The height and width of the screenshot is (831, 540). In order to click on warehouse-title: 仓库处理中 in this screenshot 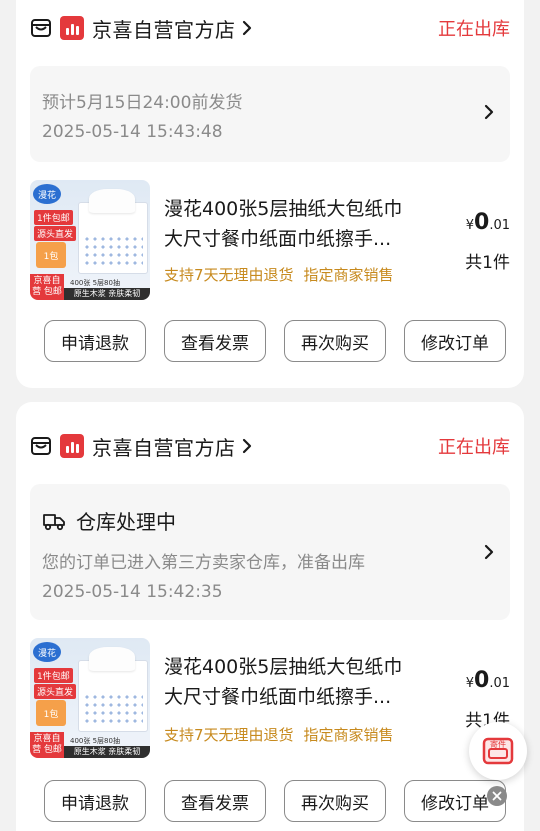, I will do `click(126, 522)`.